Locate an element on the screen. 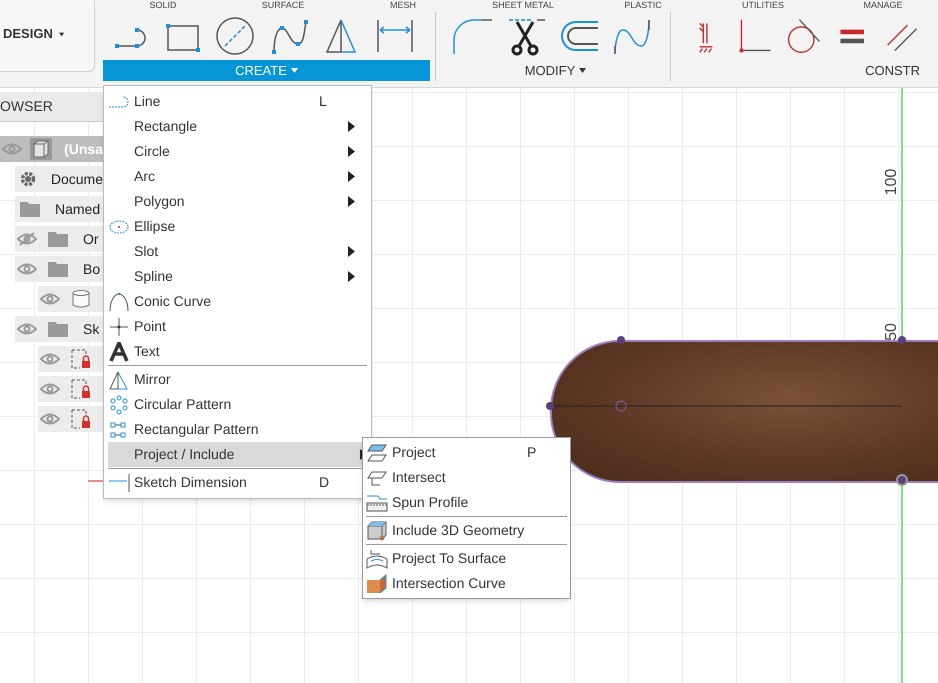 The image size is (938, 683). menu-item: Text is located at coordinates (237, 351).